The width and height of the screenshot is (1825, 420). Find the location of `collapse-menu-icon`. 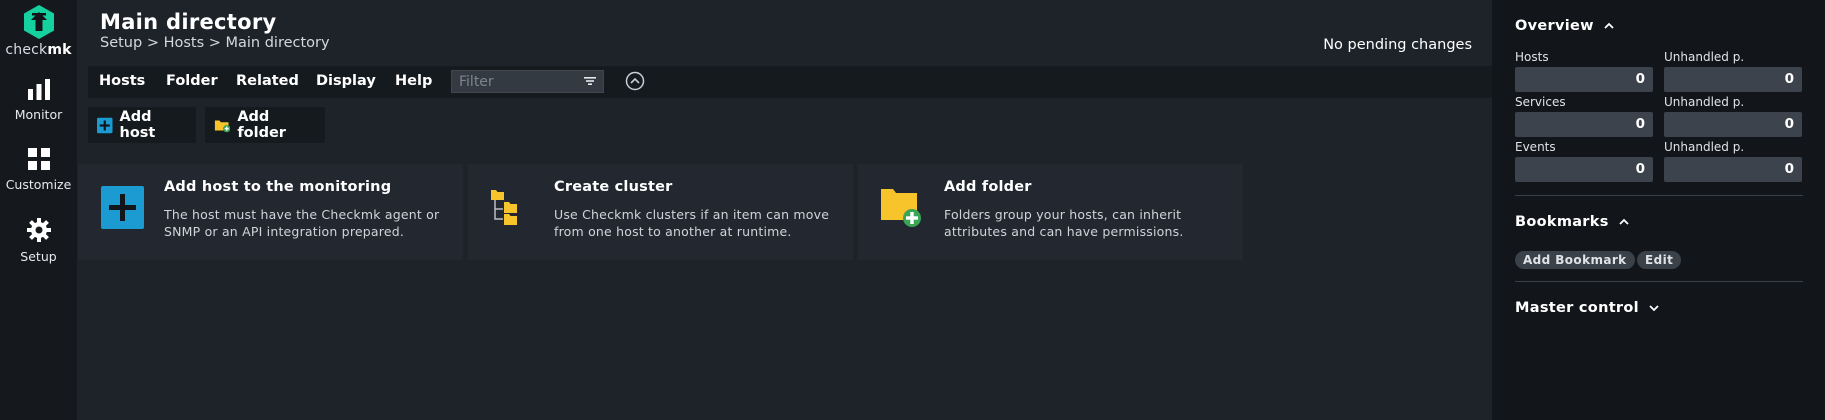

collapse-menu-icon is located at coordinates (635, 81).